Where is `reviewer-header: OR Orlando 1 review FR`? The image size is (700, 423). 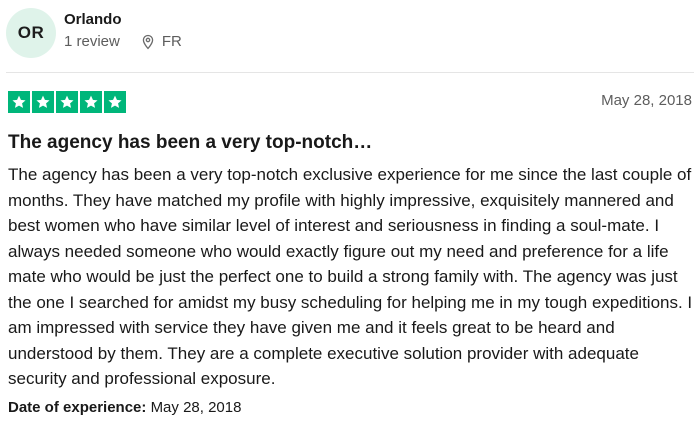 reviewer-header: OR Orlando 1 review FR is located at coordinates (351, 33).